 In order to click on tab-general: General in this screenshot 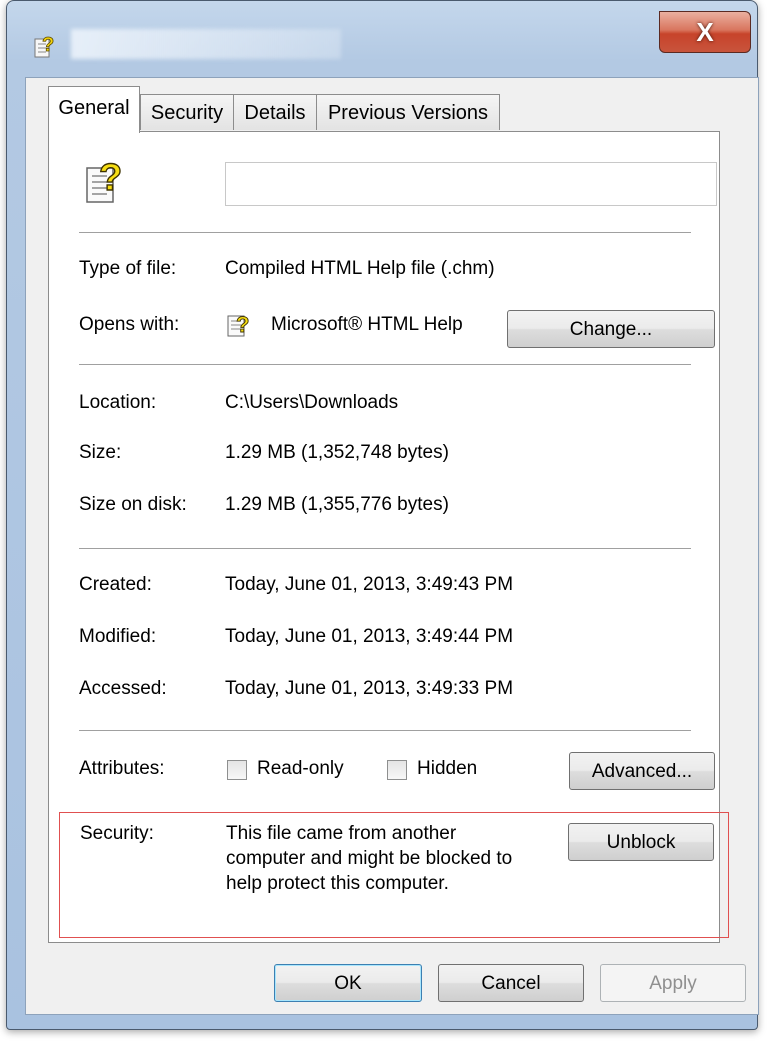, I will do `click(94, 109)`.